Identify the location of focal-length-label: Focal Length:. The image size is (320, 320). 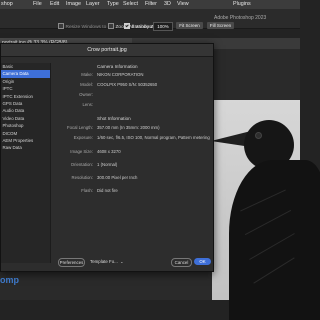
(79, 127).